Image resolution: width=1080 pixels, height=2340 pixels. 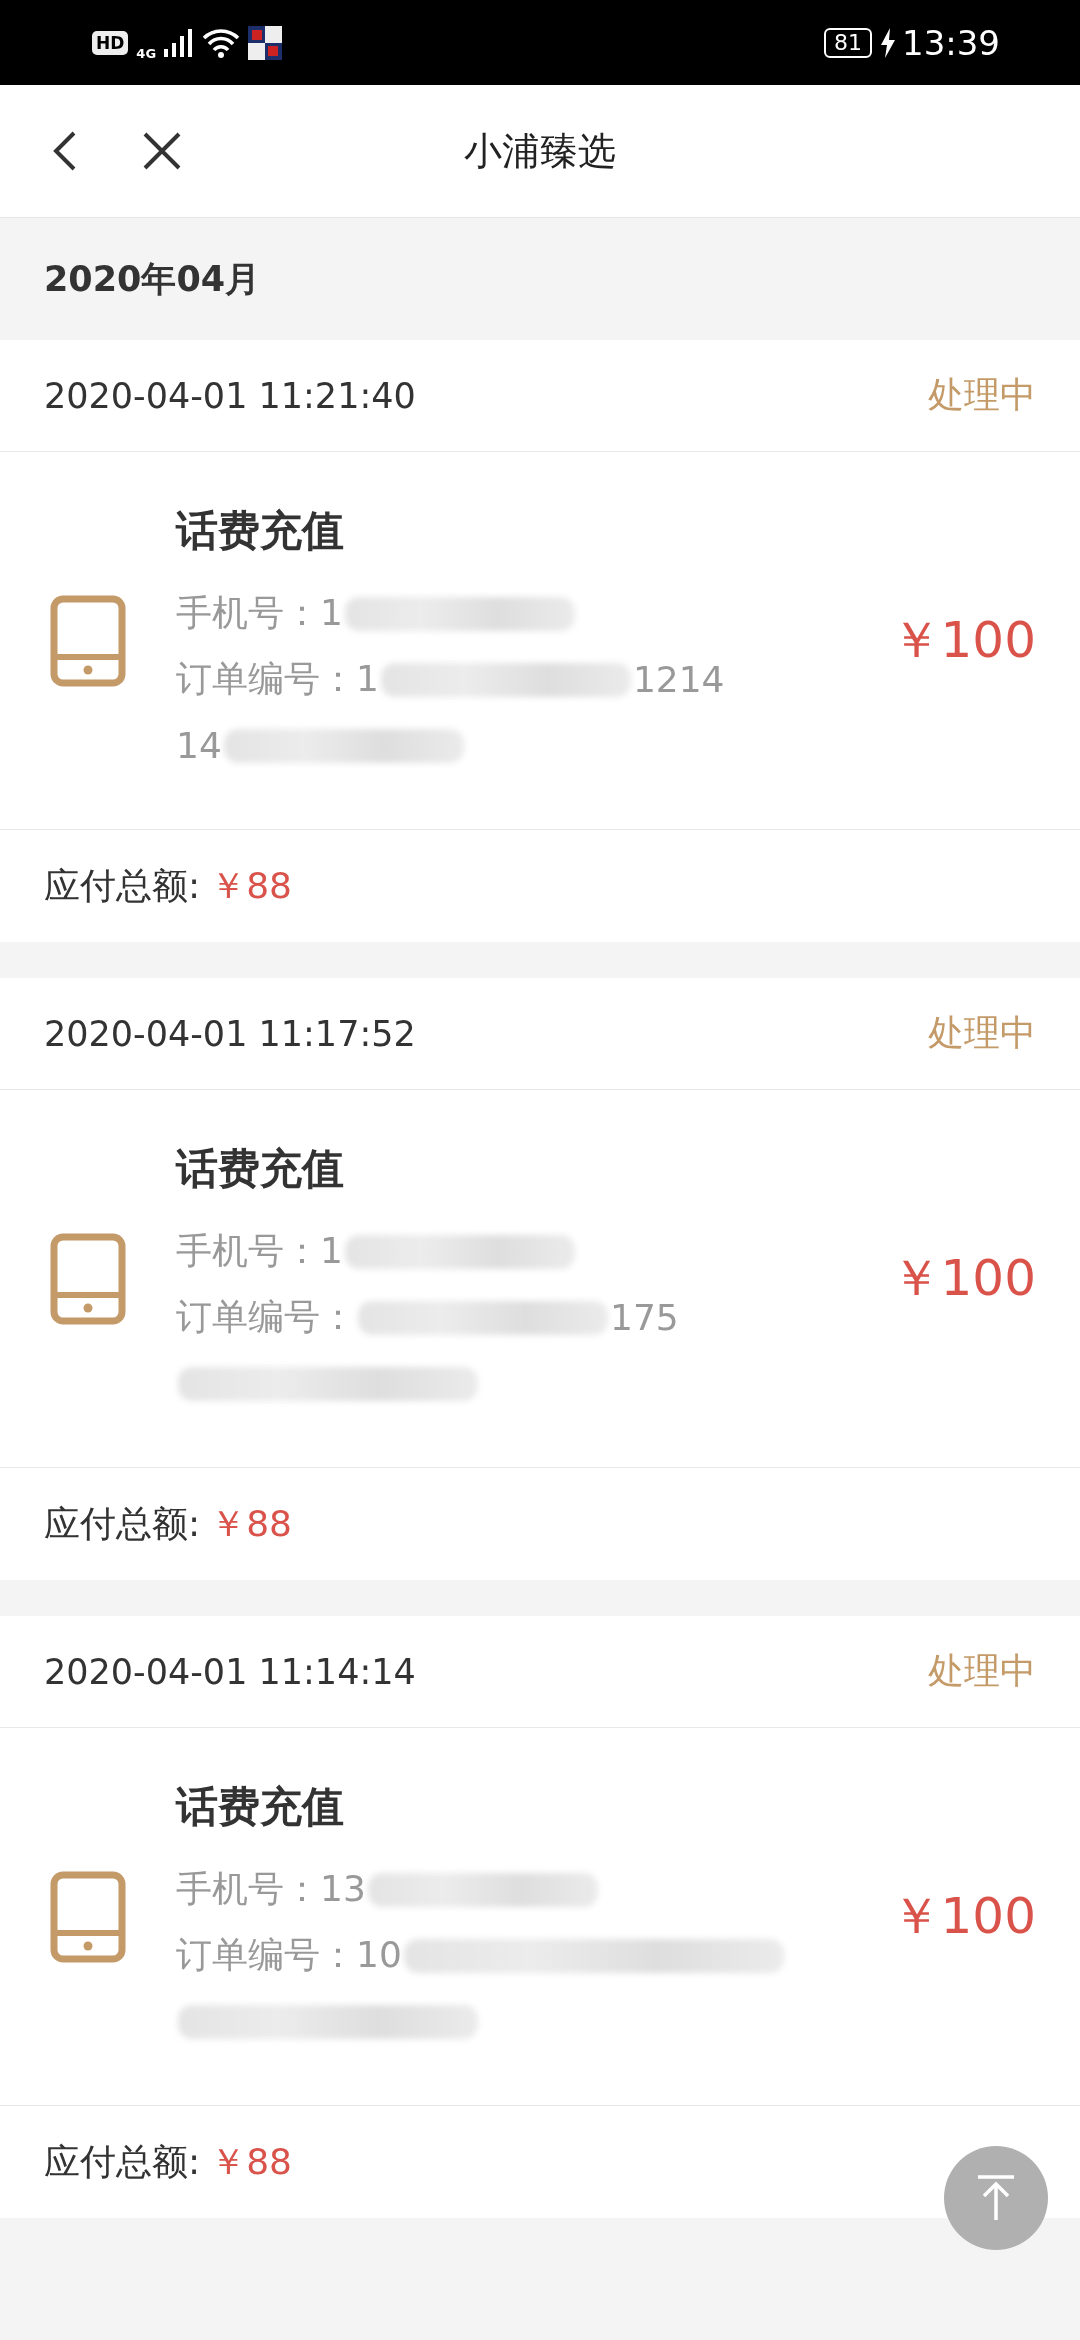 What do you see at coordinates (230, 395) in the screenshot?
I see `order-time: 2020-04-01 11:21:40` at bounding box center [230, 395].